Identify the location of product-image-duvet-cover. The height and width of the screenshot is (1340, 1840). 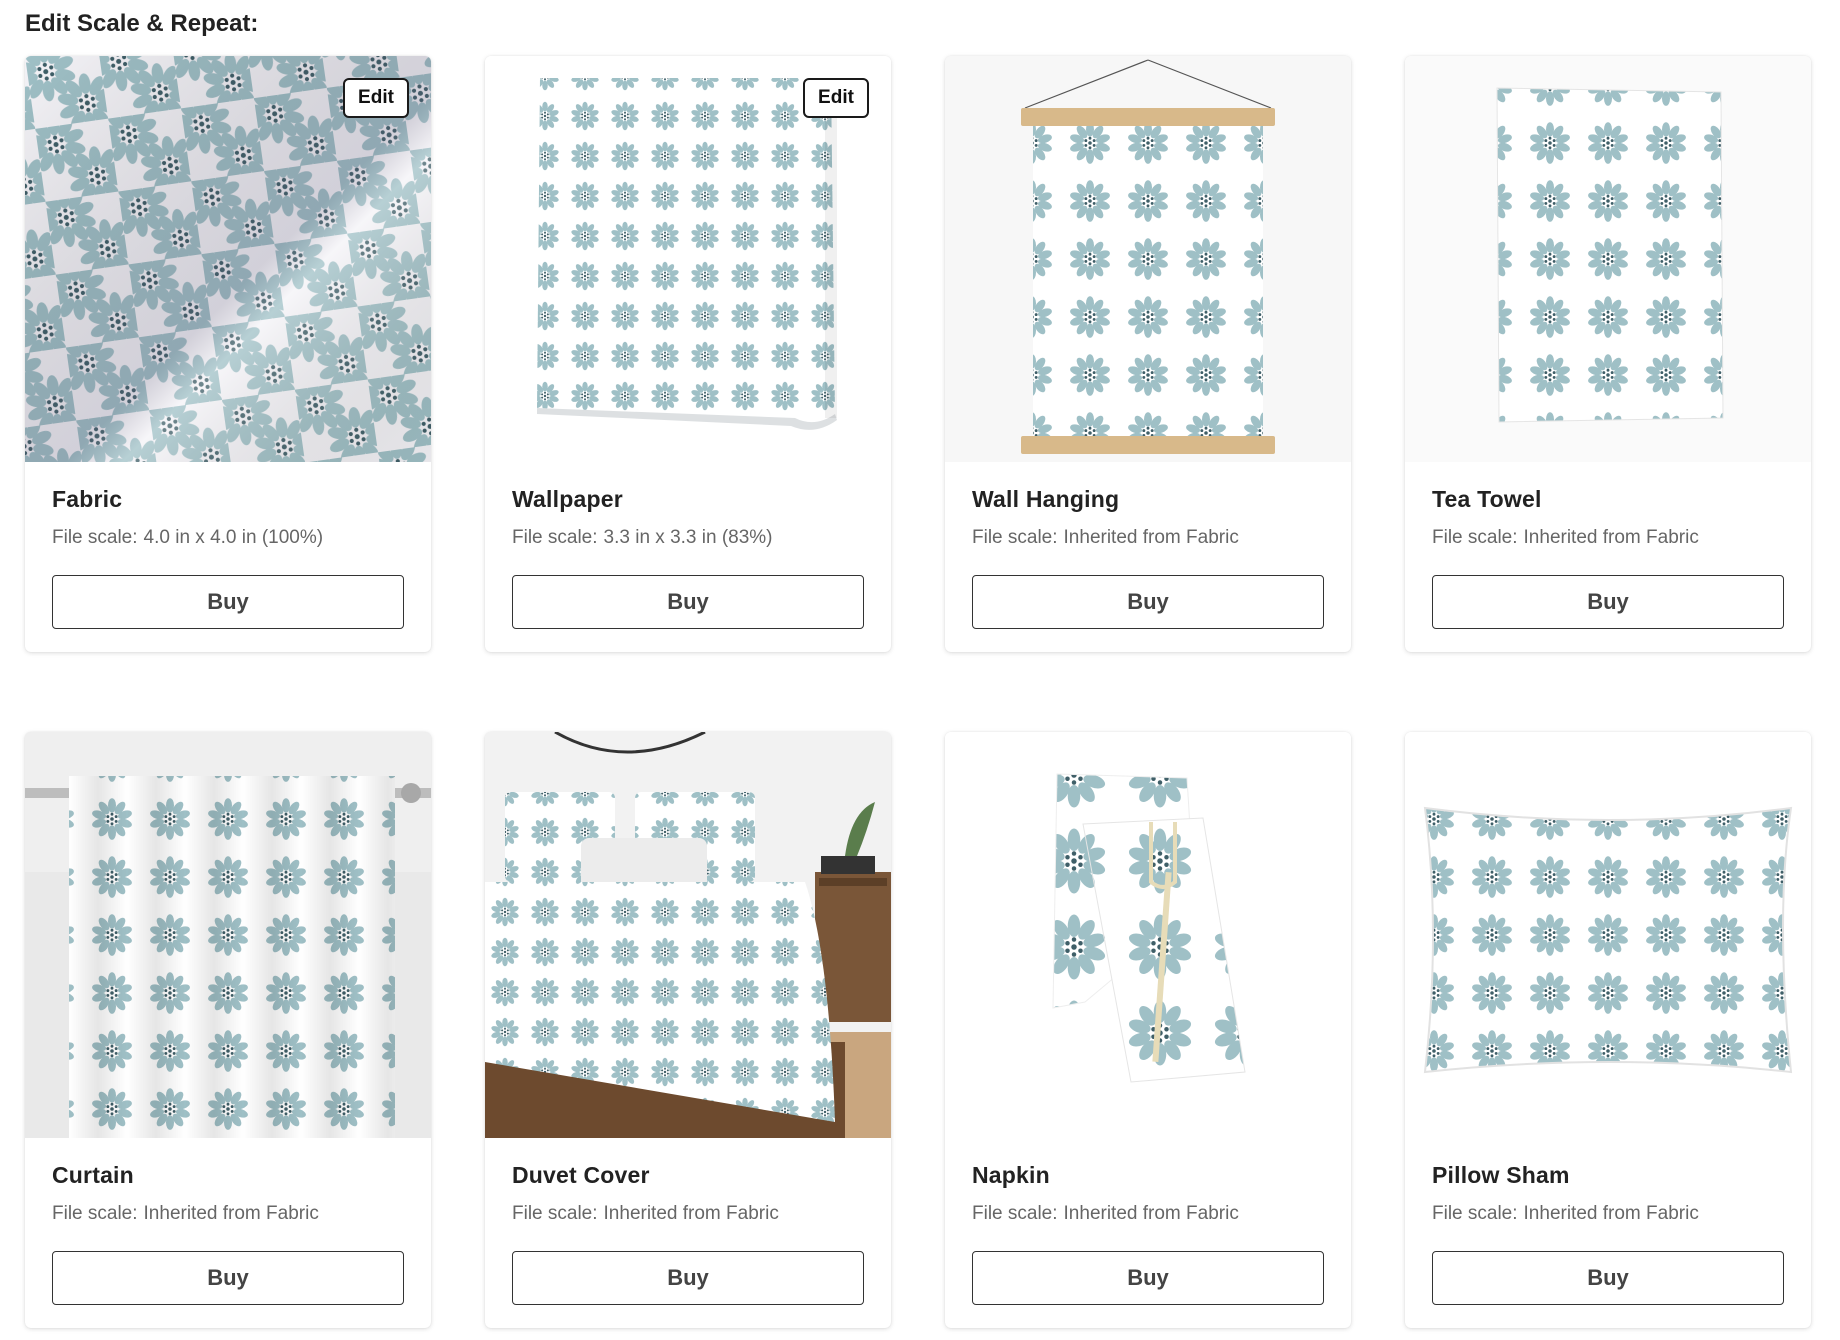
(688, 935).